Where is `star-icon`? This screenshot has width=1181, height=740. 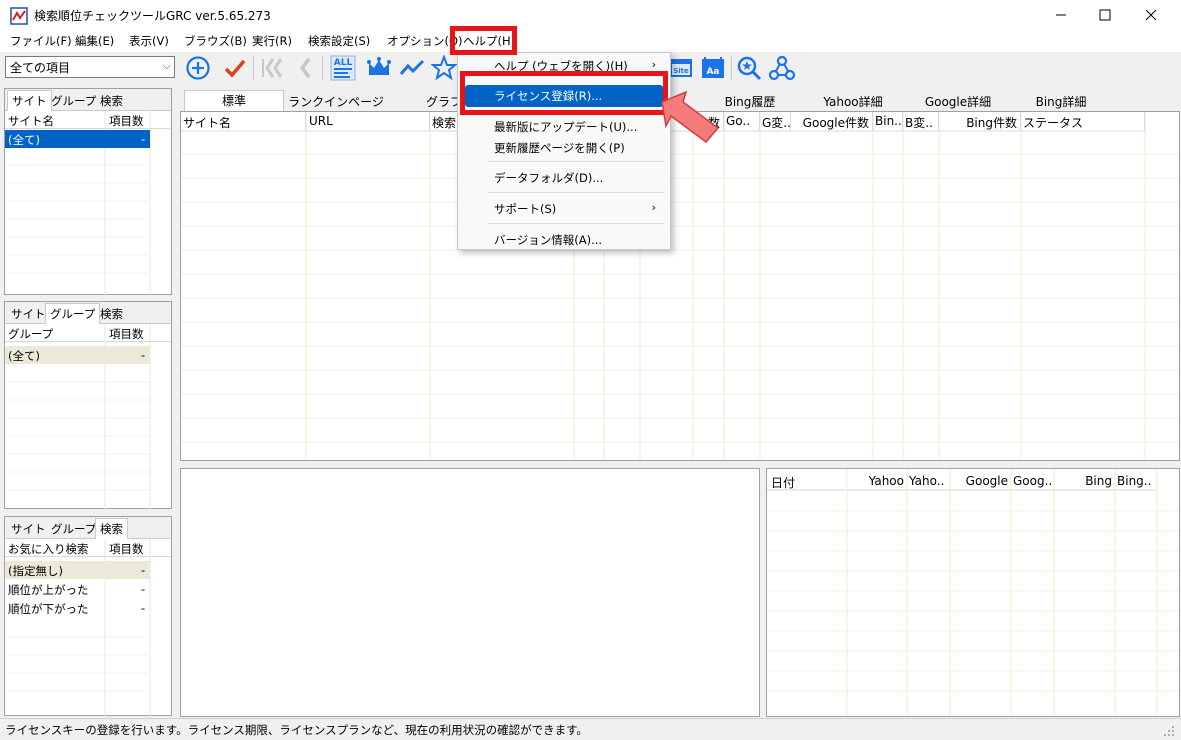 star-icon is located at coordinates (444, 68).